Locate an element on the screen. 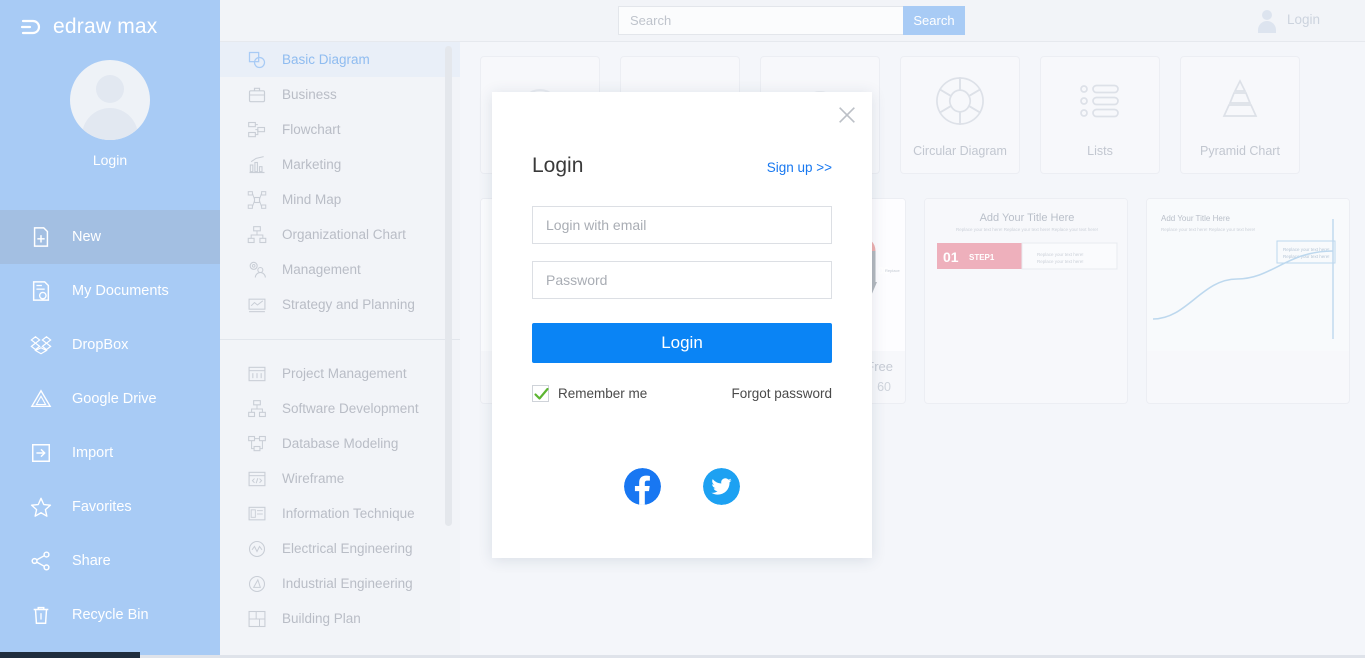 Image resolution: width=1365 pixels, height=658 pixels. management-icon is located at coordinates (257, 269).